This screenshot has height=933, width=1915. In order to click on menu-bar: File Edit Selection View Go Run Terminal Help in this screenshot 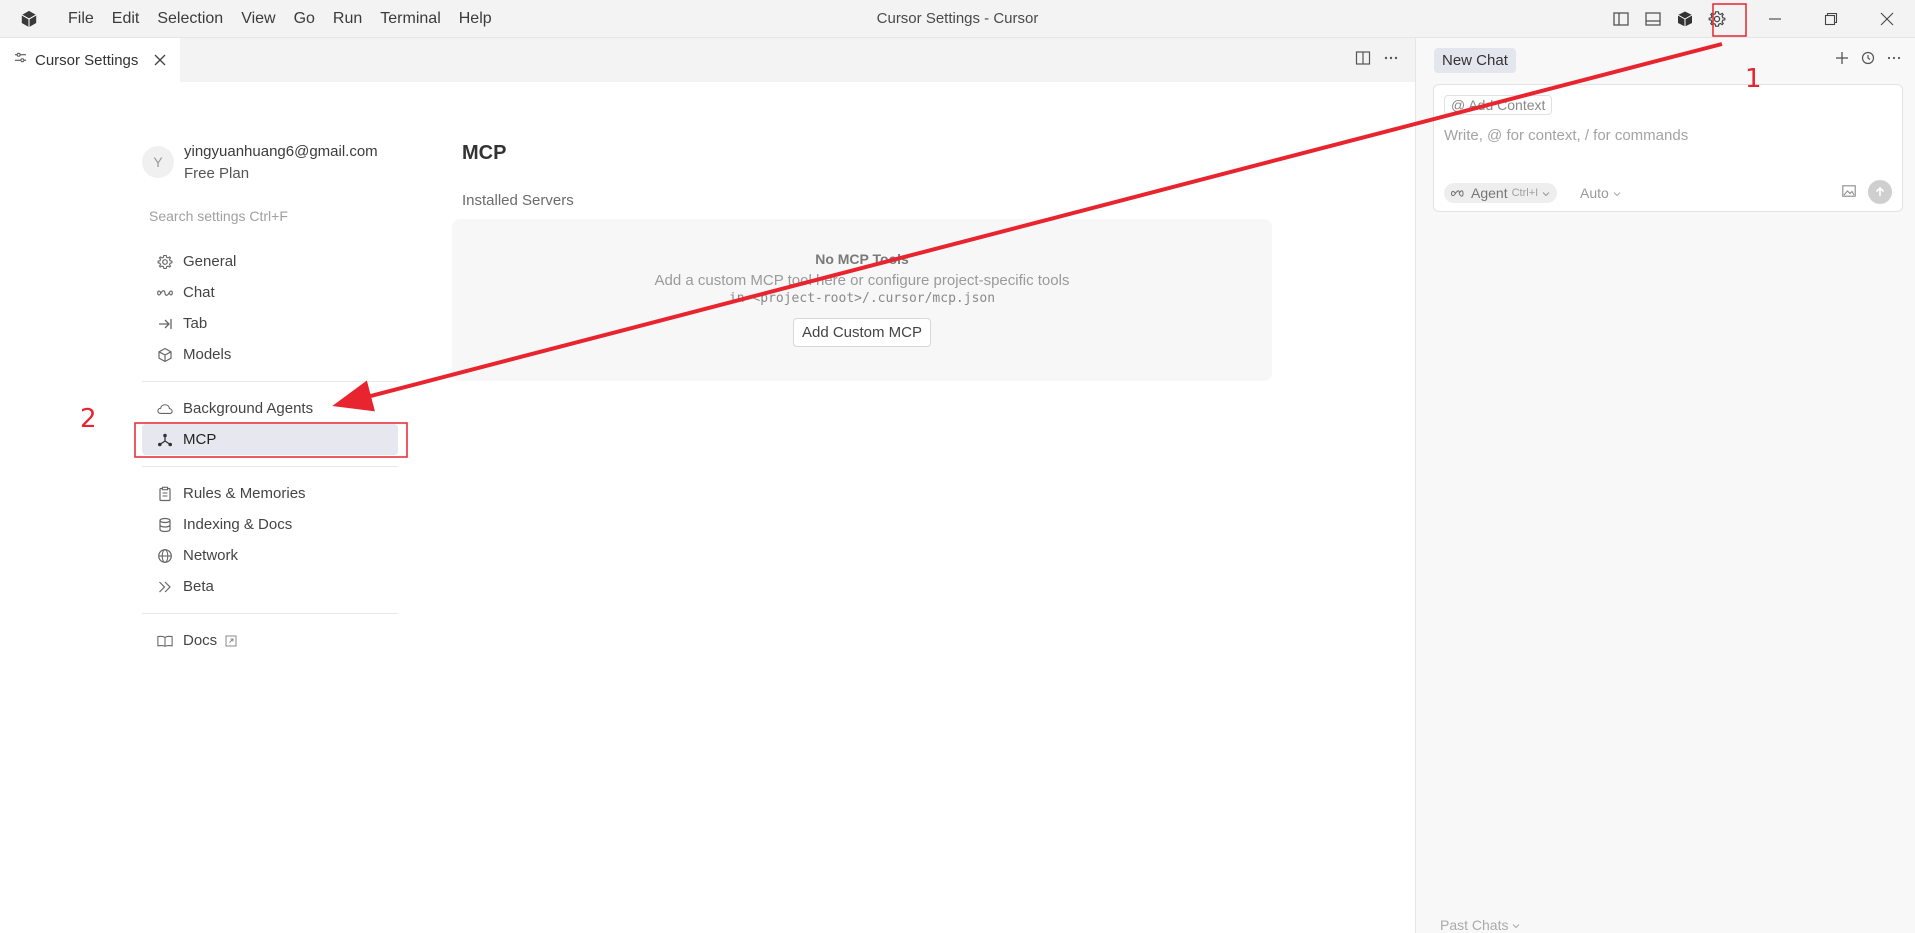, I will do `click(280, 19)`.